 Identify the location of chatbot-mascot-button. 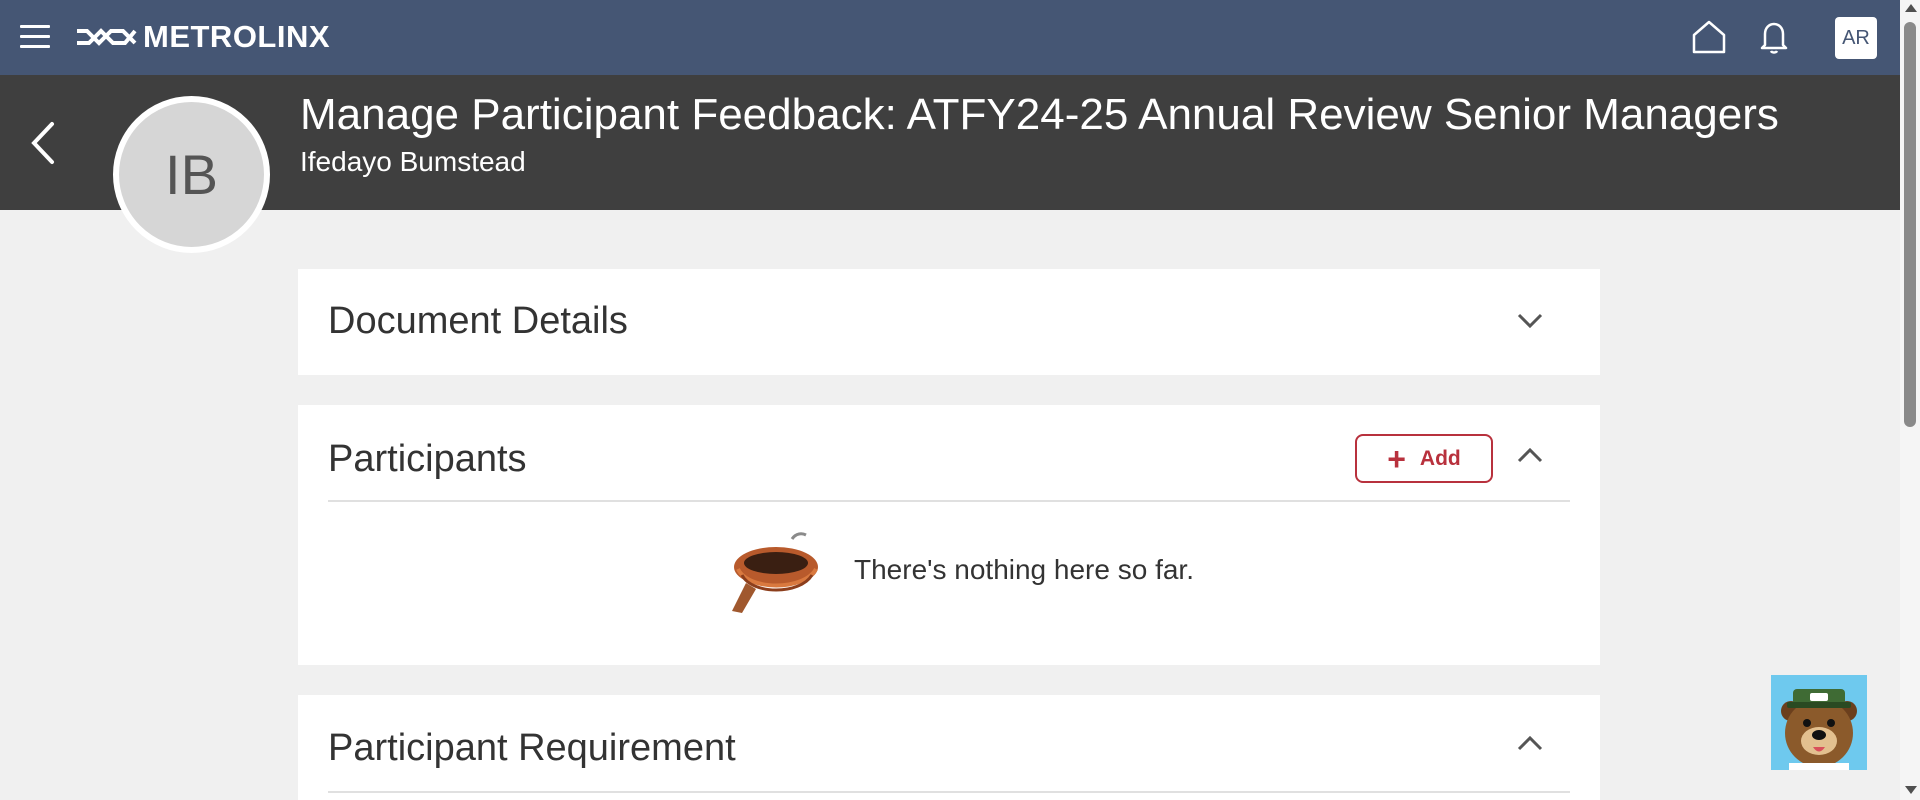
(1819, 722).